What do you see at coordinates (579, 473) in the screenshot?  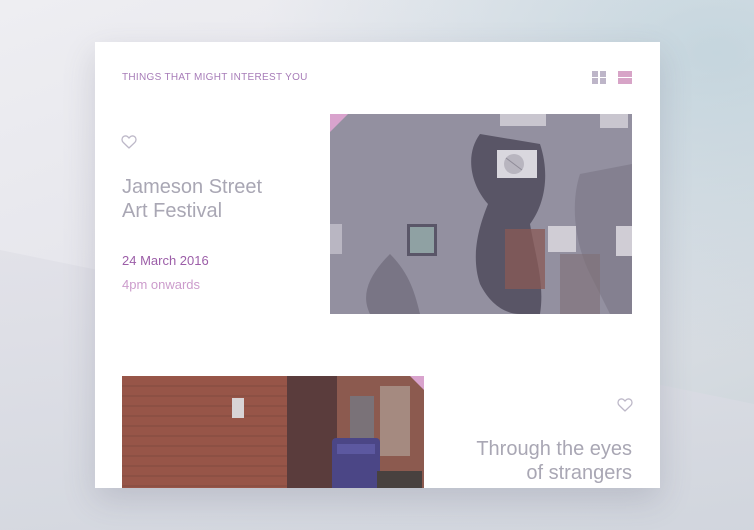 I see `event-title-line: of strangers` at bounding box center [579, 473].